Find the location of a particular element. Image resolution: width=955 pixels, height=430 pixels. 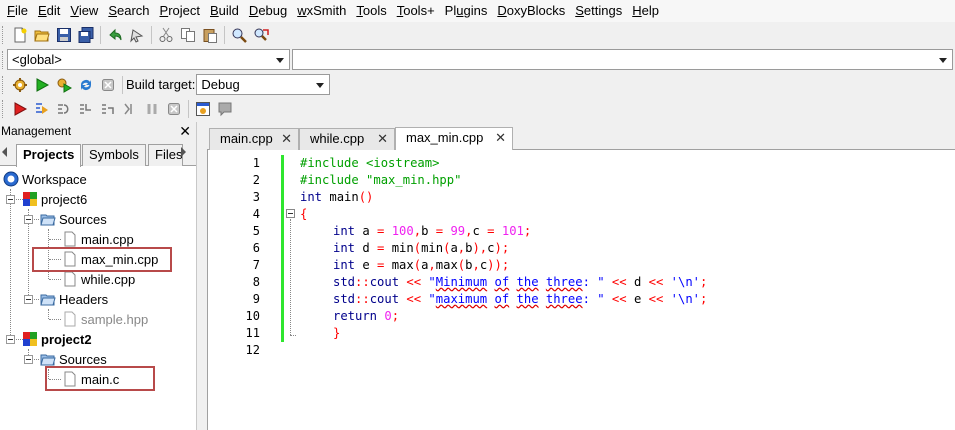

symbol-combo is located at coordinates (622, 59).